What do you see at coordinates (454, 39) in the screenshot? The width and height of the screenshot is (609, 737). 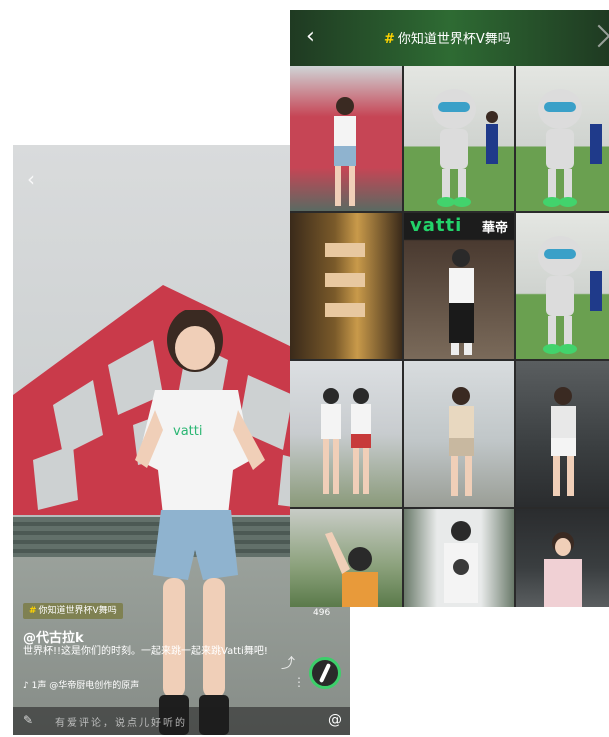 I see `topic-title-label: 你知道世界杯V舞吗` at bounding box center [454, 39].